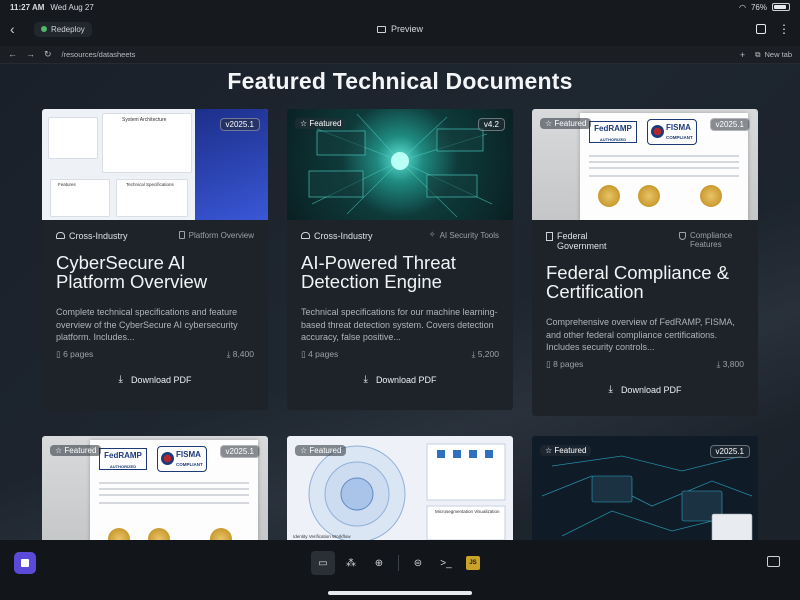 Image resolution: width=800 pixels, height=600 pixels. Describe the element at coordinates (67, 184) in the screenshot. I see `thumb-caption: Features` at that location.